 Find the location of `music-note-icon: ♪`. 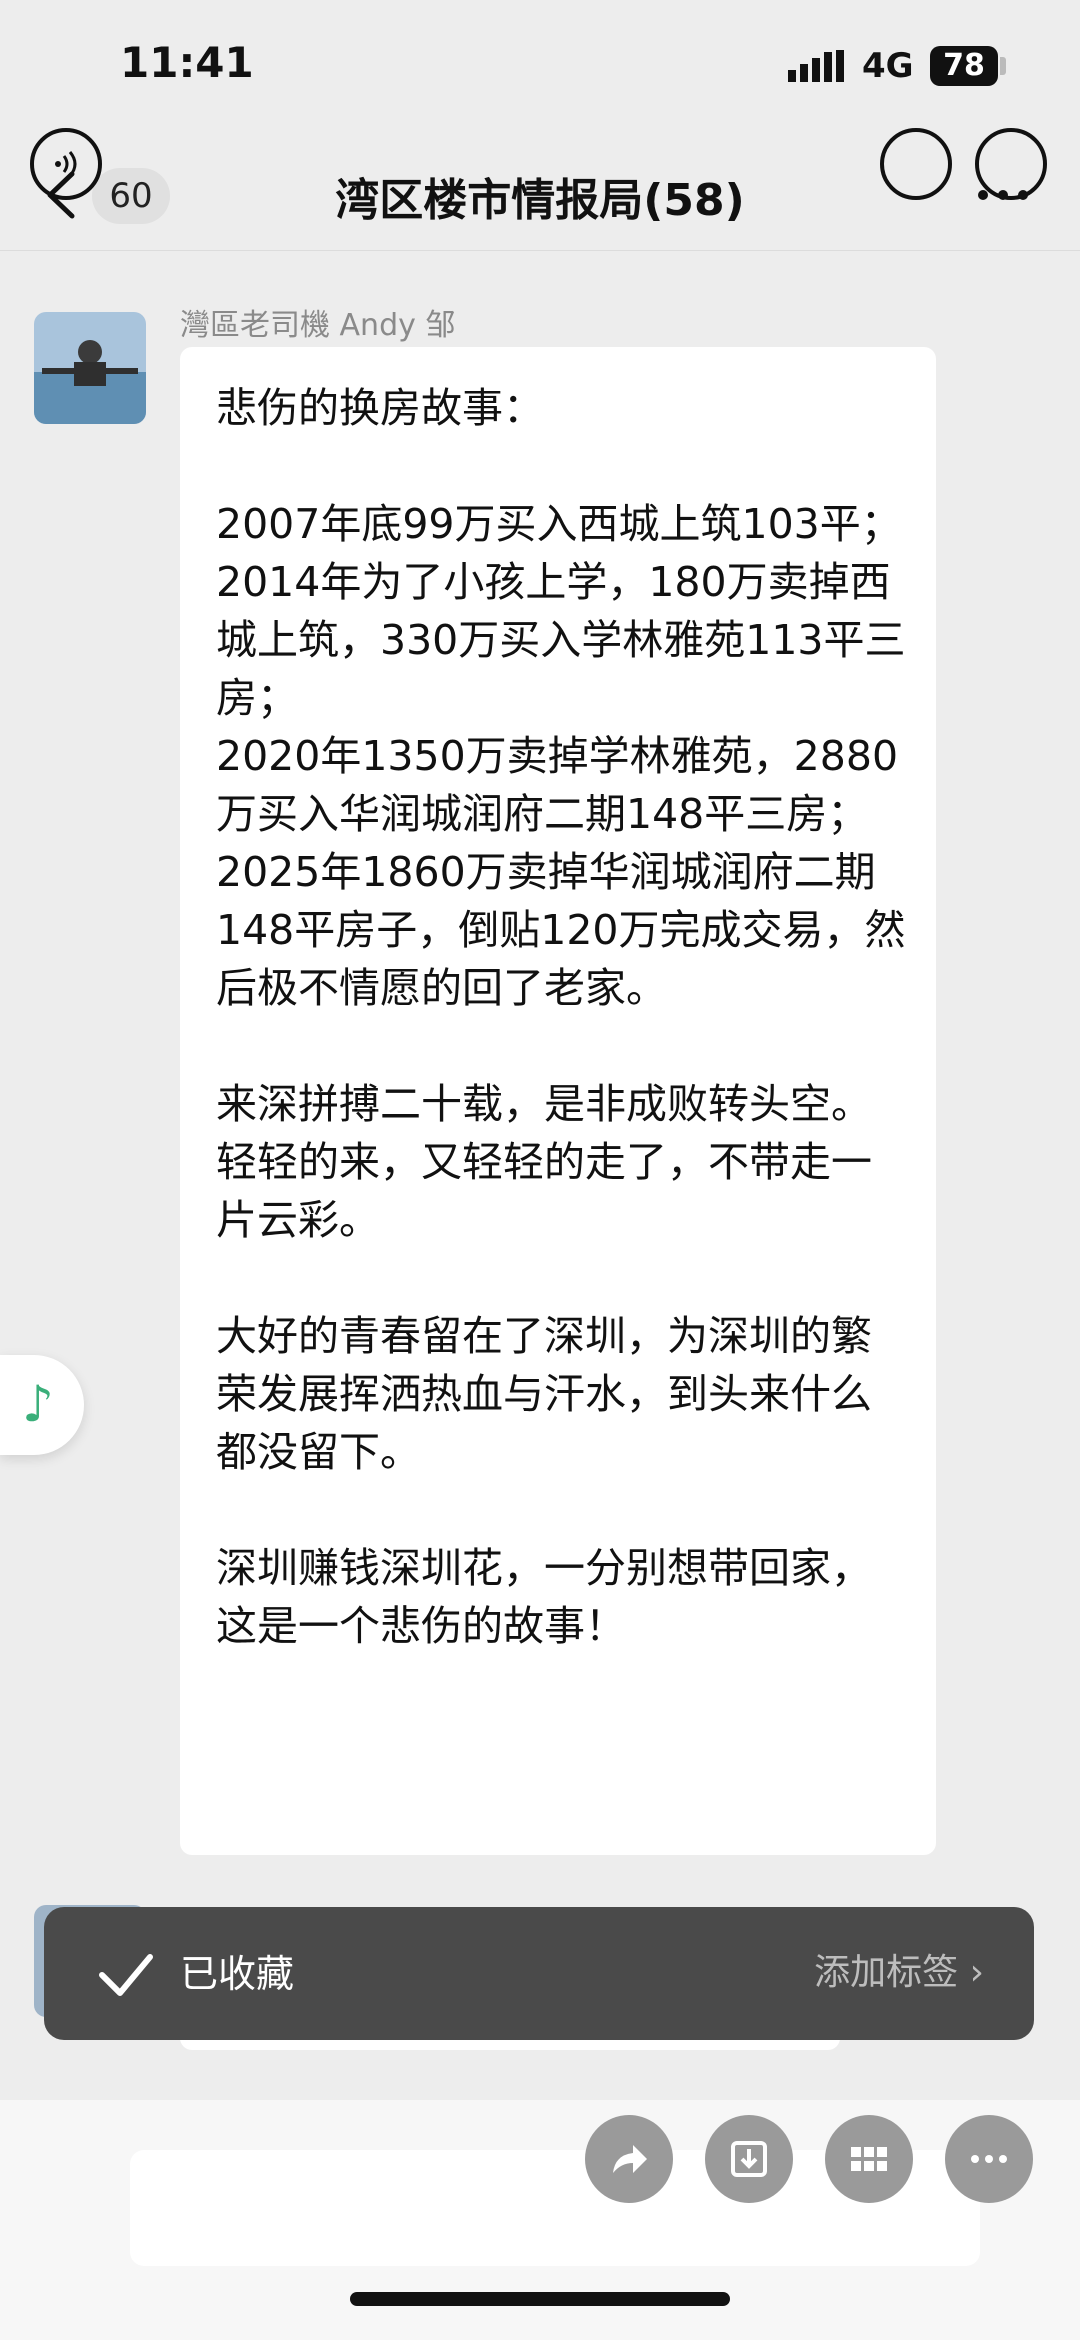

music-note-icon: ♪ is located at coordinates (38, 1404).